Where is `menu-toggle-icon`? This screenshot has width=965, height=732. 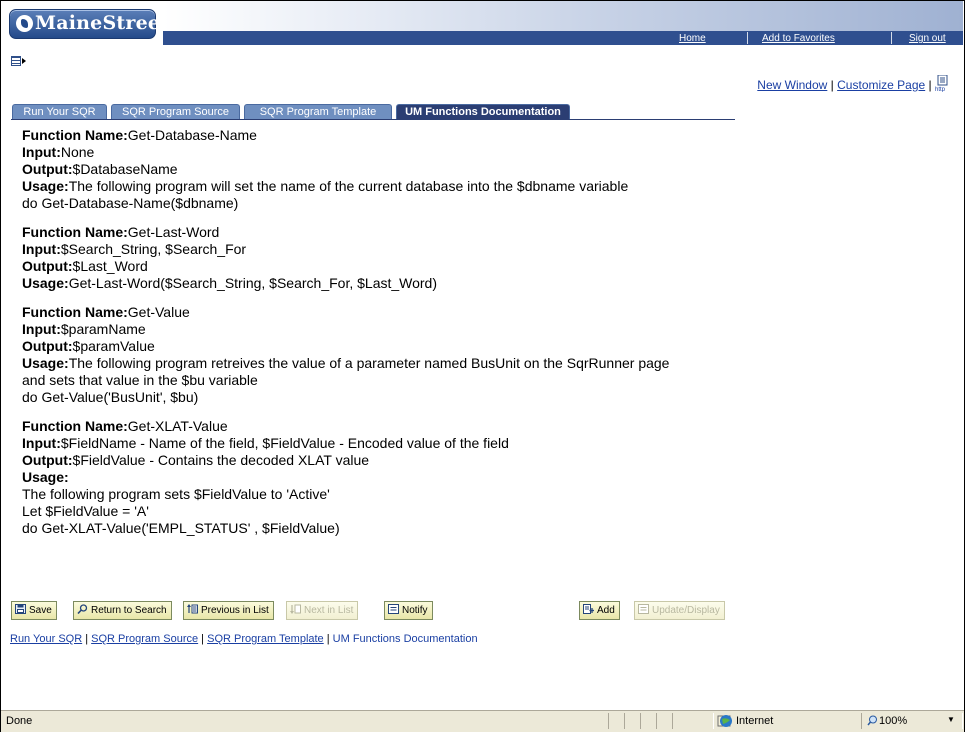
menu-toggle-icon is located at coordinates (18, 61).